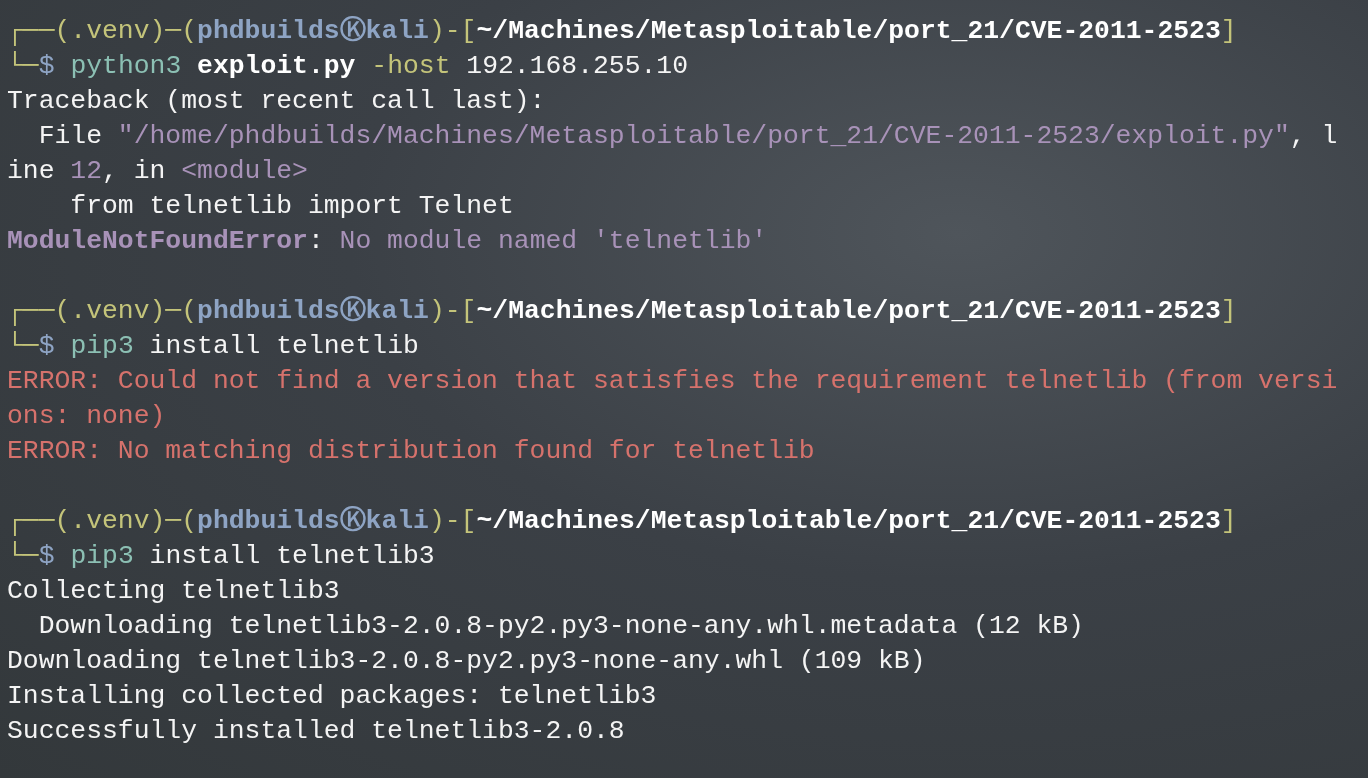 The image size is (1368, 778). I want to click on terminal-line: Traceback (most recent call last):, so click(276, 101).